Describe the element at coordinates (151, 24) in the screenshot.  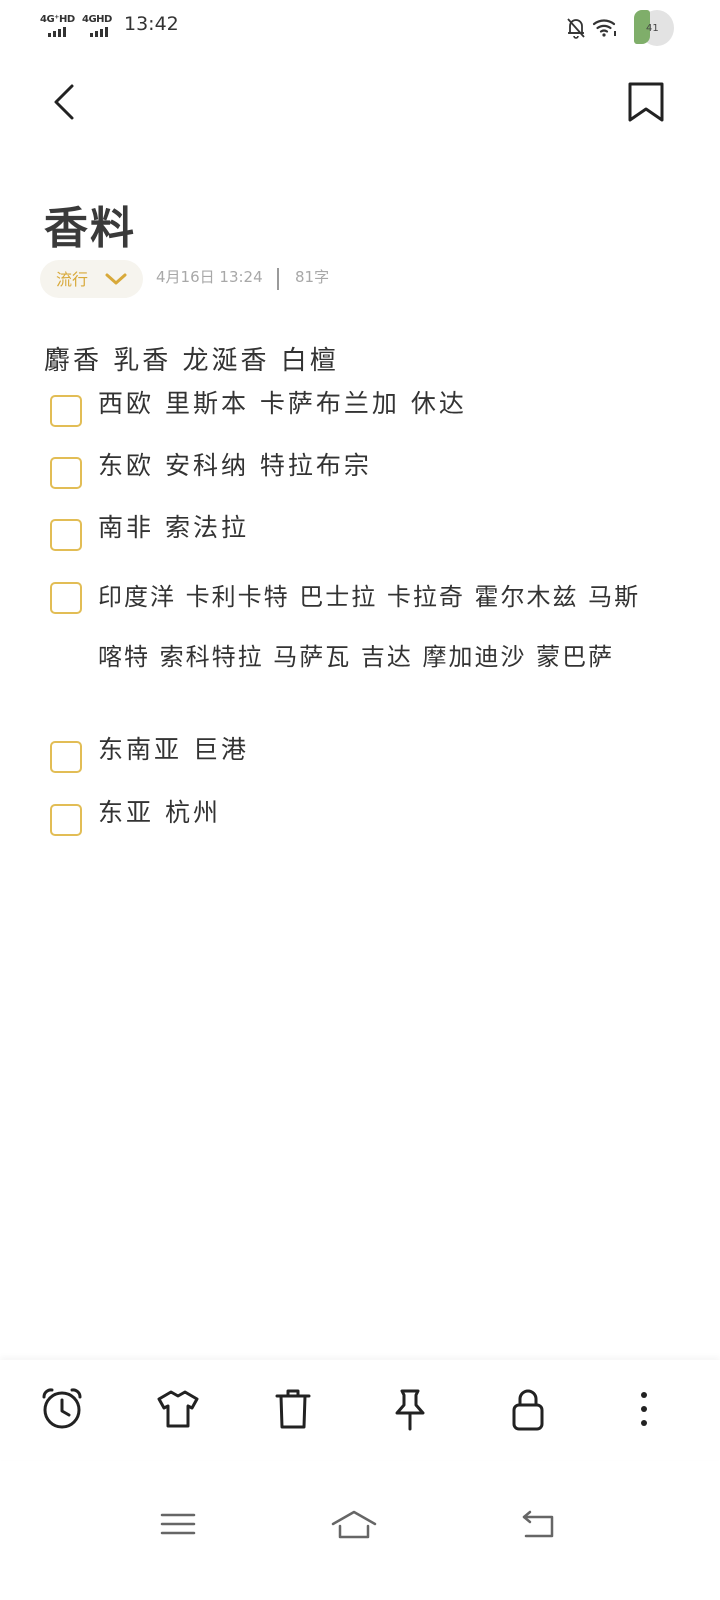
I see `status-time: 13:42` at that location.